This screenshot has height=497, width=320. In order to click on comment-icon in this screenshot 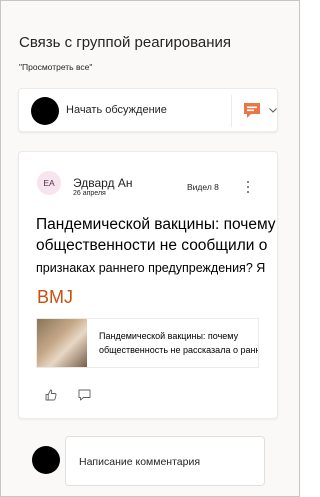, I will do `click(84, 395)`.